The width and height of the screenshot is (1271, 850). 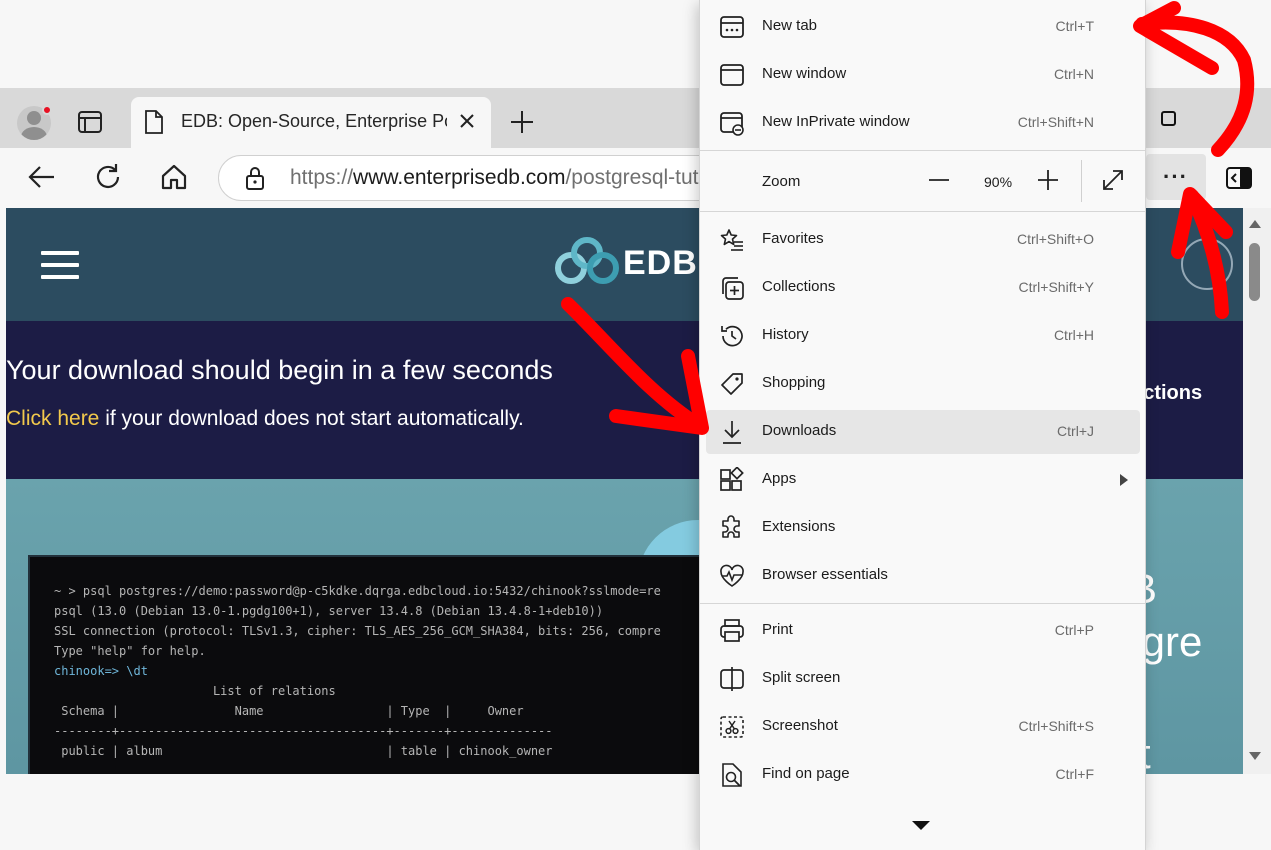 I want to click on edb-logo-icon, so click(x=587, y=261).